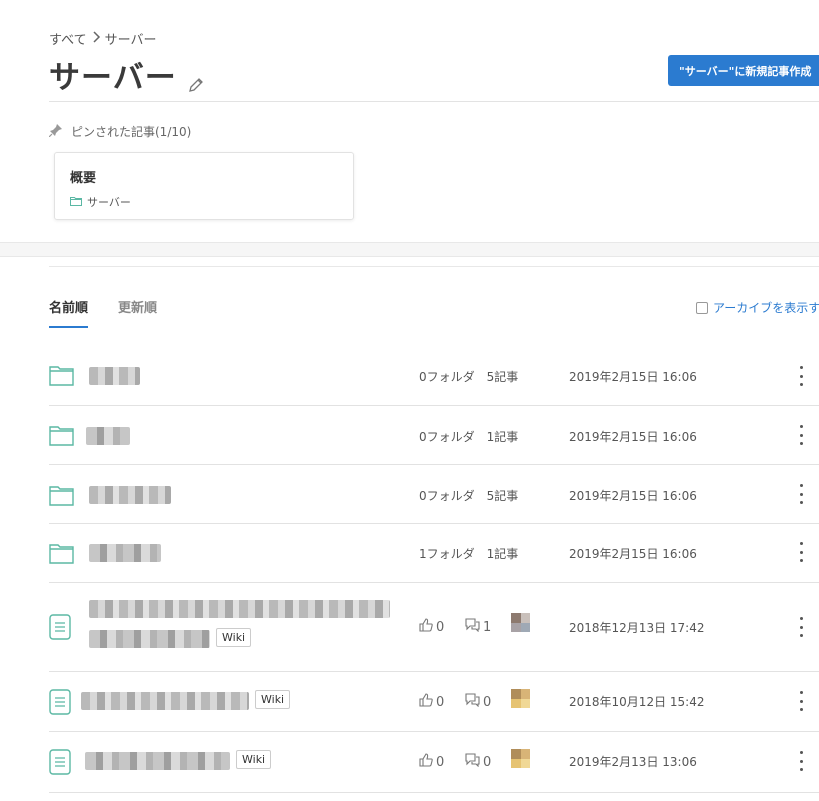 This screenshot has width=819, height=801. Describe the element at coordinates (469, 437) in the screenshot. I see `folder-counts: 0フォルダ 1記事` at that location.